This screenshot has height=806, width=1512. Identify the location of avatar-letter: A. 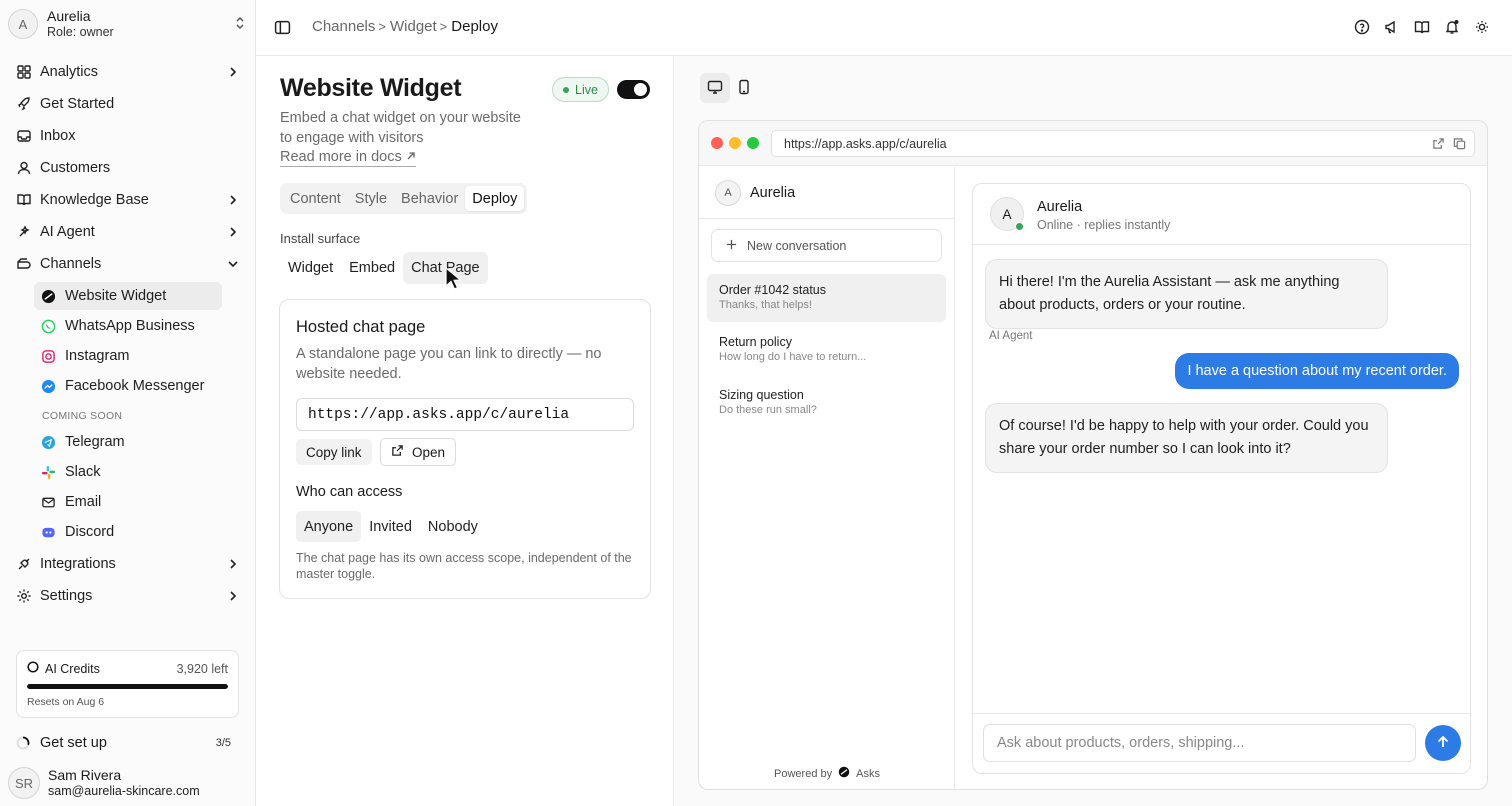
(1007, 214).